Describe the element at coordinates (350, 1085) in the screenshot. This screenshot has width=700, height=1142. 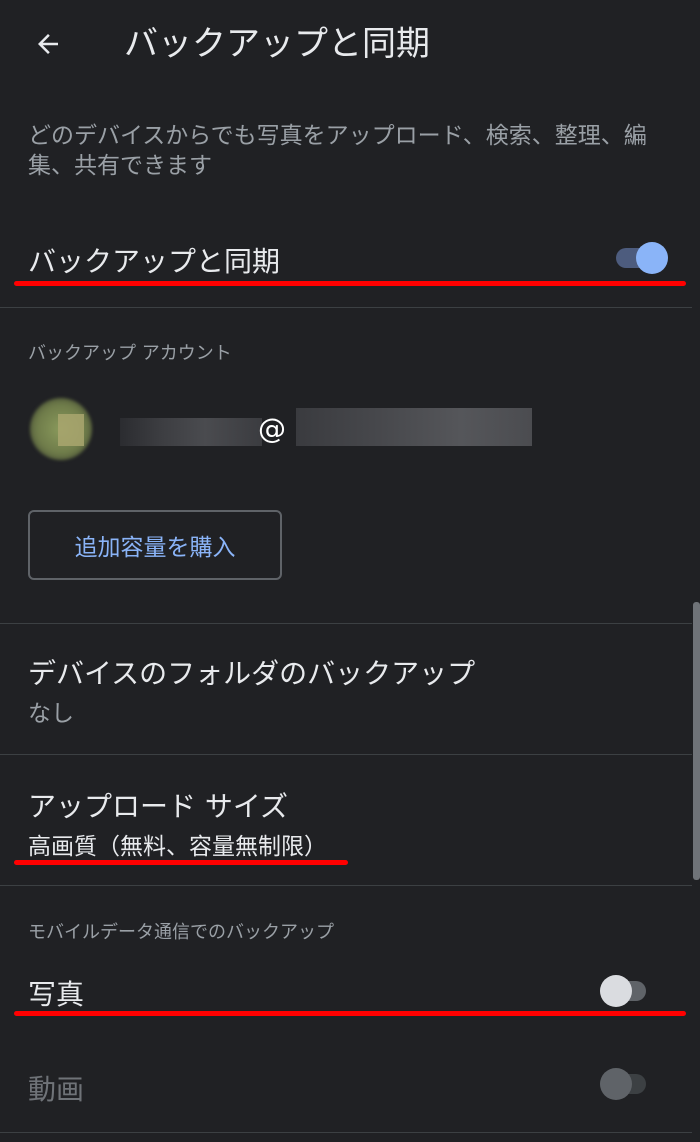
I see `videos-row: 動画` at that location.